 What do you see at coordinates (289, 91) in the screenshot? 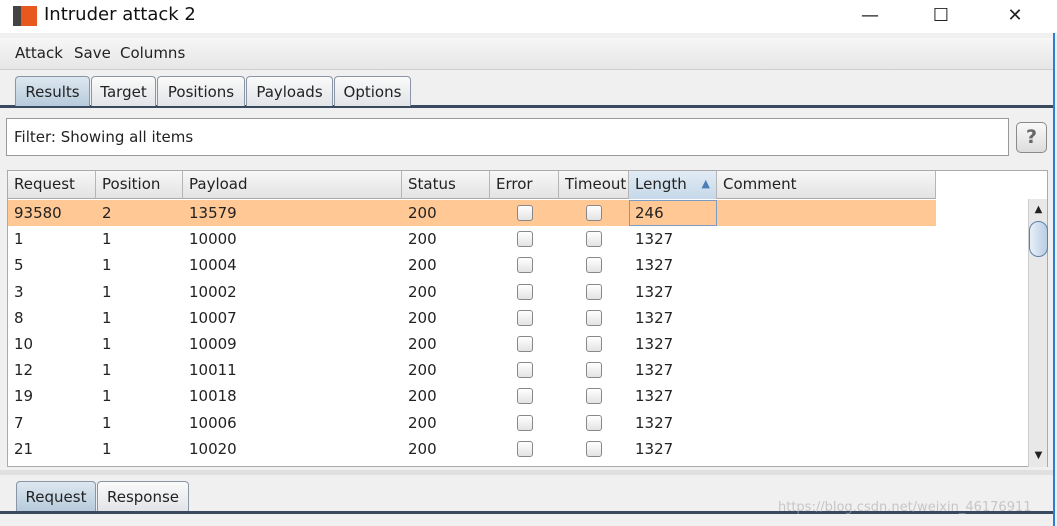
I see `tab-payloads: Payloads` at bounding box center [289, 91].